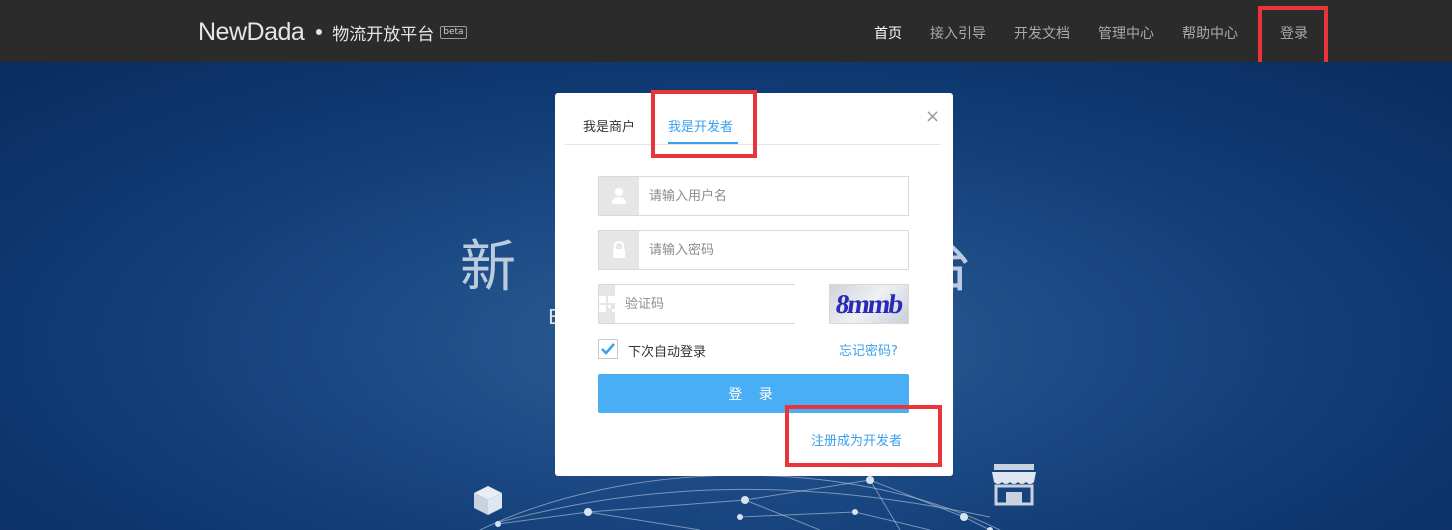  I want to click on check-icon, so click(608, 349).